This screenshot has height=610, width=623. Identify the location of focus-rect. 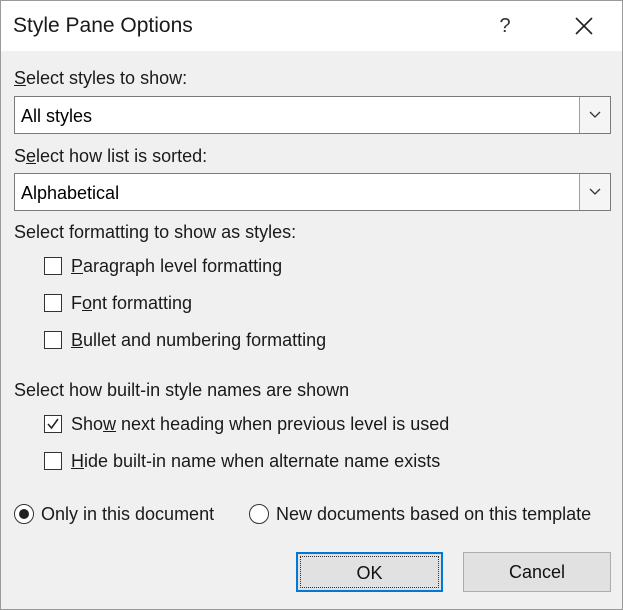
(369, 572).